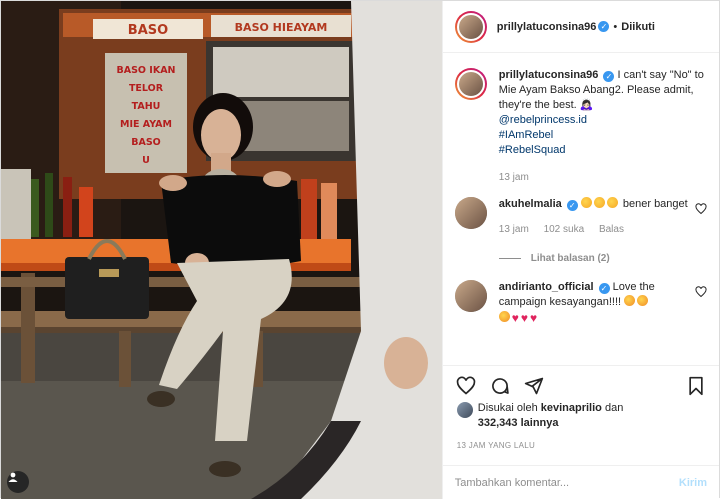 The height and width of the screenshot is (499, 720). Describe the element at coordinates (549, 75) in the screenshot. I see `caption-username: prillylatuconsina96` at that location.